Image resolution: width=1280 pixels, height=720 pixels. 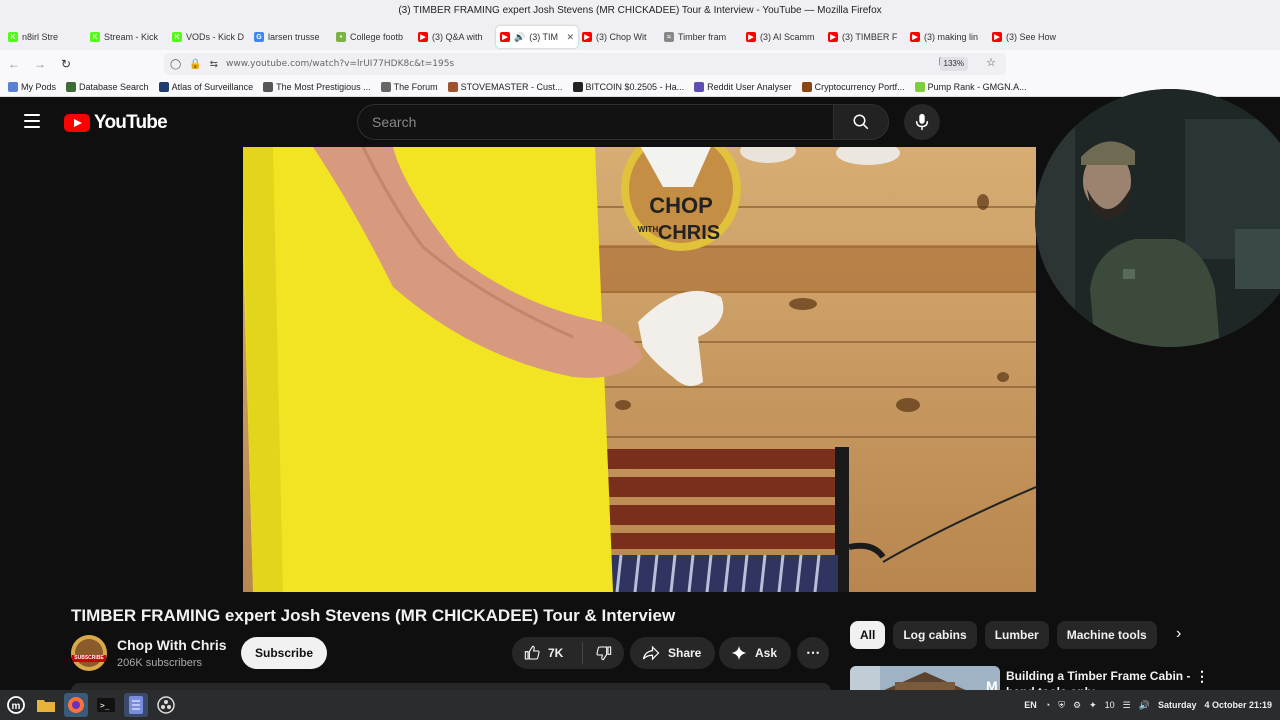 I want to click on sign-line-2: WITH, so click(x=648, y=229).